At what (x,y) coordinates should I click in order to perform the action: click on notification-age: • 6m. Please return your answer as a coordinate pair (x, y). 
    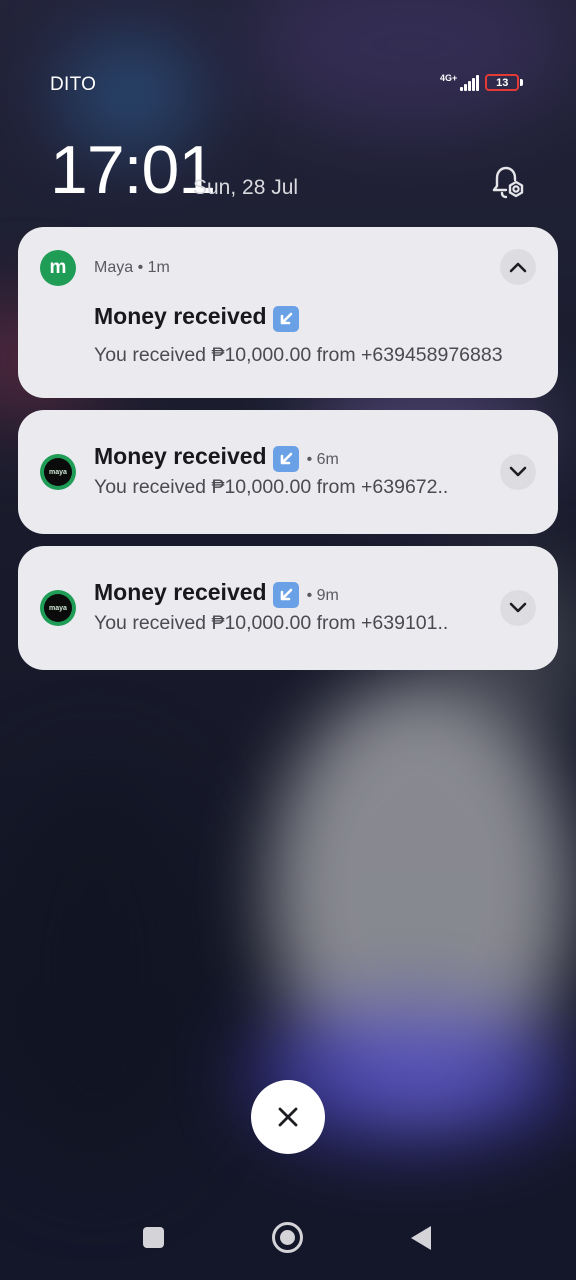
    Looking at the image, I should click on (322, 459).